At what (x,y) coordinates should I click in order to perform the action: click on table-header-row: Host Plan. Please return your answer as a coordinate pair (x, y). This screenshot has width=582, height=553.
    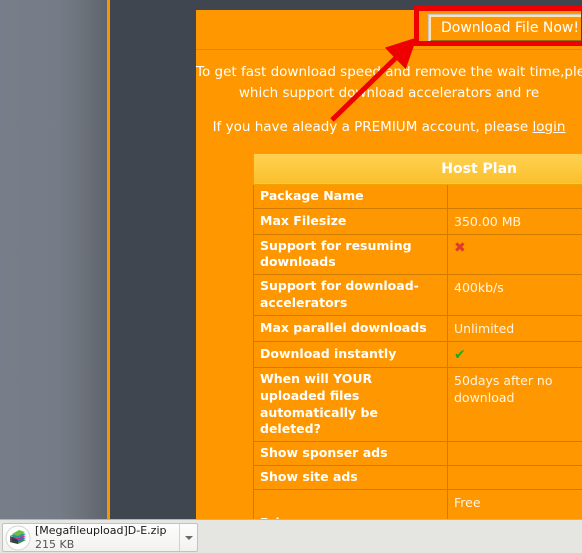
    Looking at the image, I should click on (417, 168).